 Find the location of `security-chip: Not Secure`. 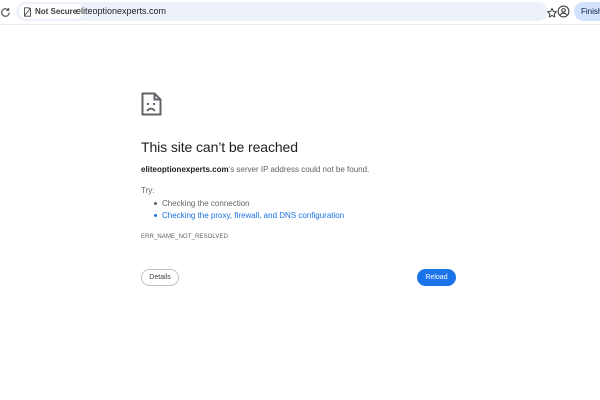

security-chip: Not Secure is located at coordinates (51, 11).